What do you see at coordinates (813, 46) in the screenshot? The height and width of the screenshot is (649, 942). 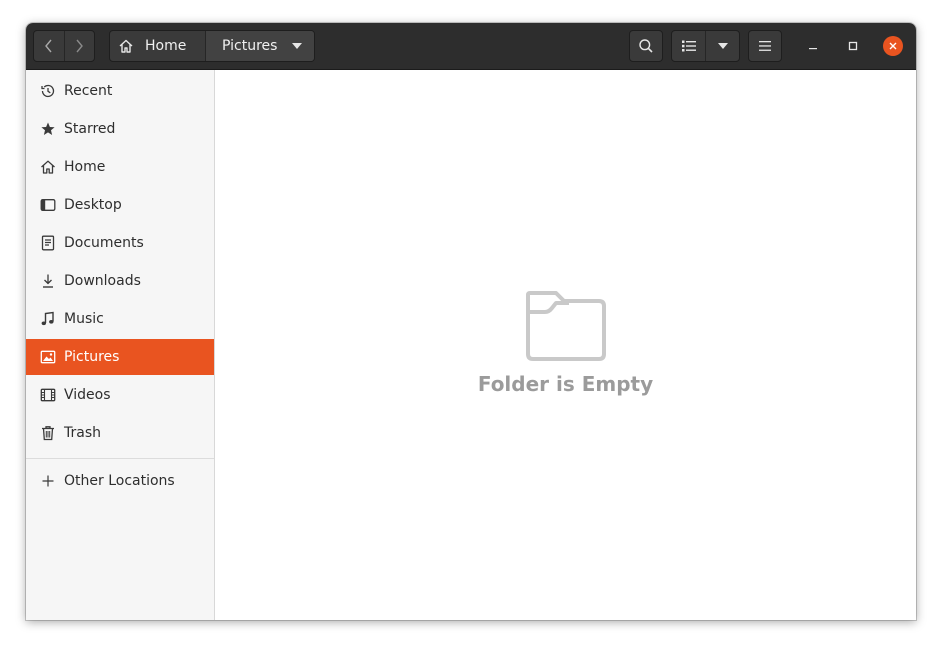 I see `minimize-button` at bounding box center [813, 46].